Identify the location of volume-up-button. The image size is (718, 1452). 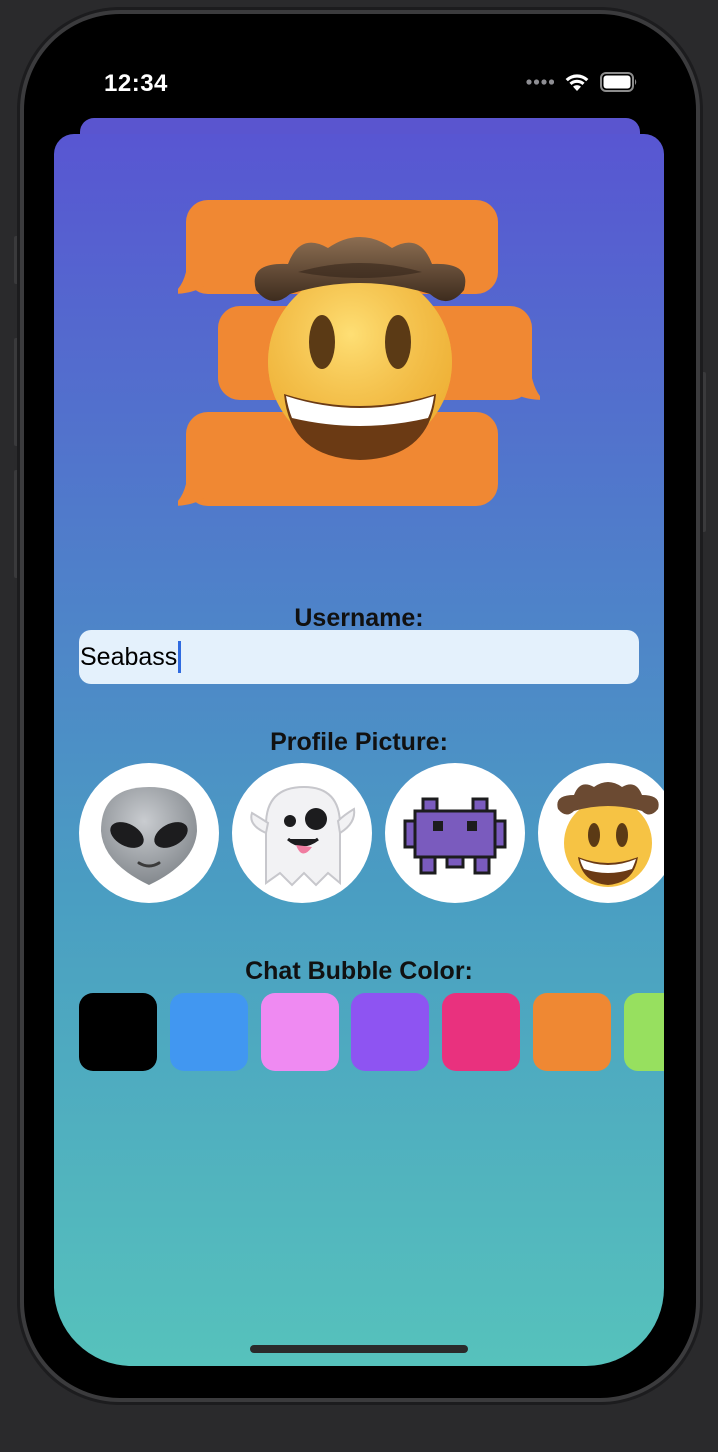
(19, 392).